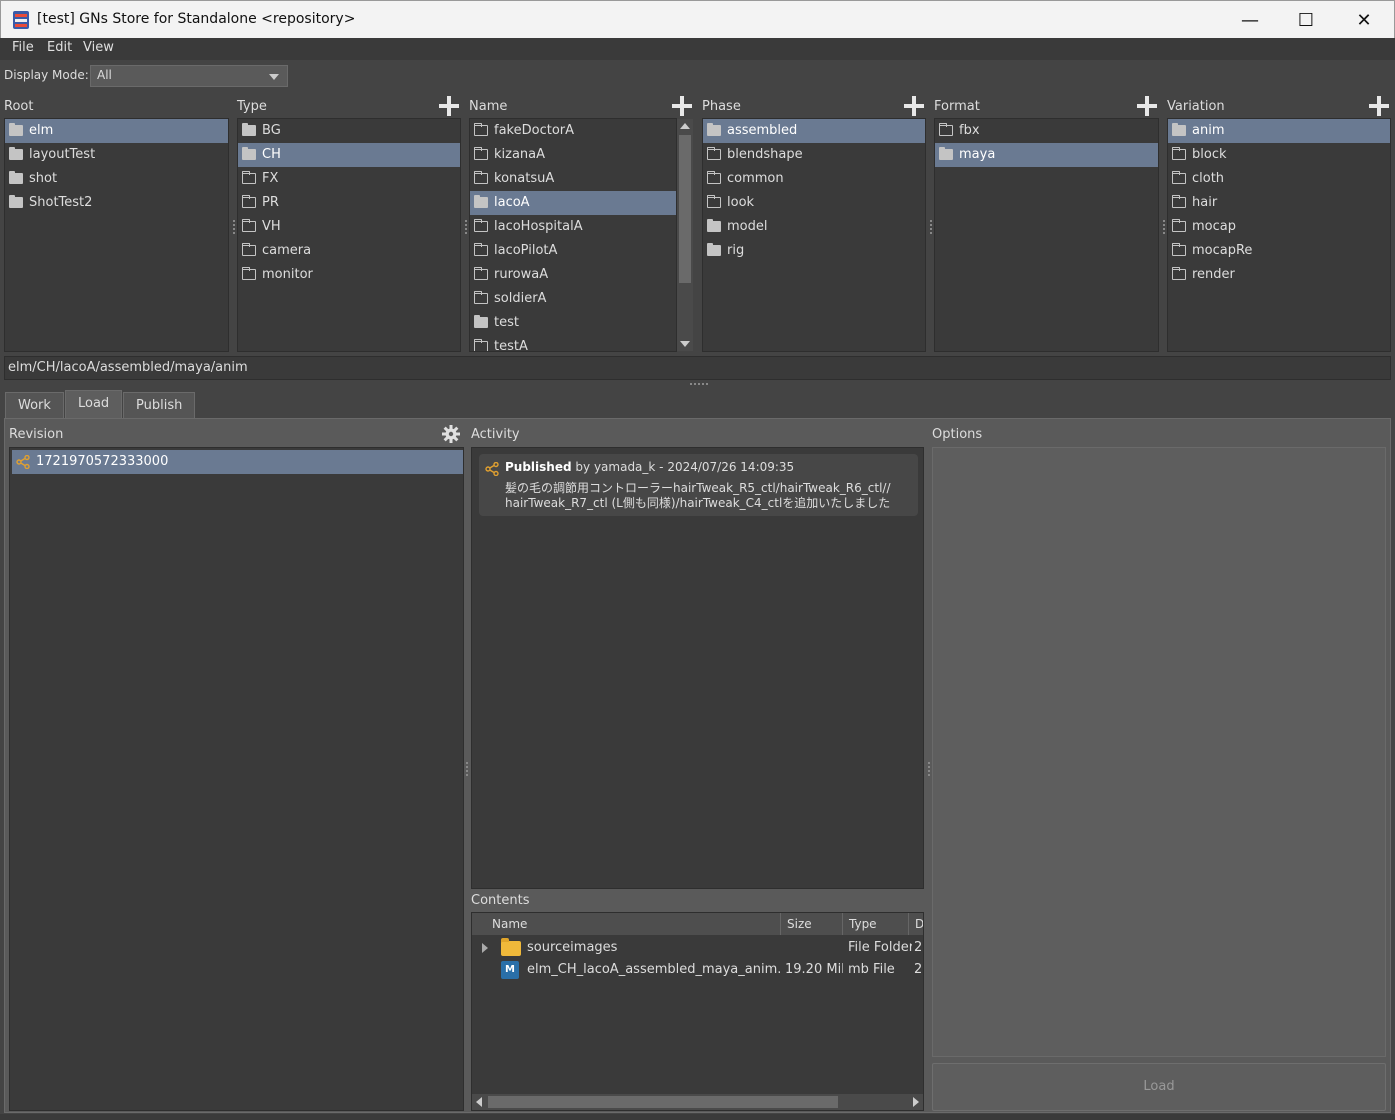  What do you see at coordinates (876, 924) in the screenshot?
I see `column-header-type: Type` at bounding box center [876, 924].